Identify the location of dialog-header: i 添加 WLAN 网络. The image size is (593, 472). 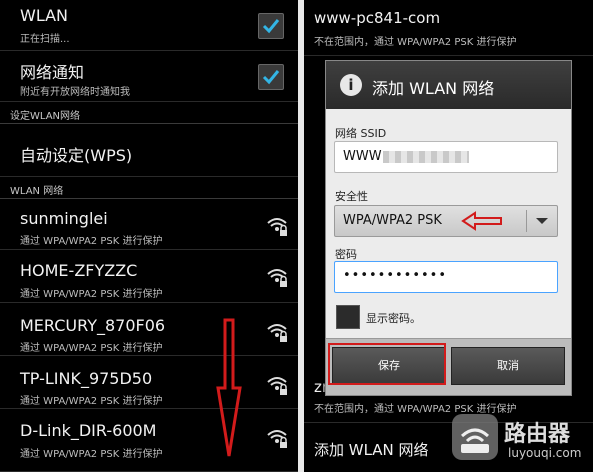
(448, 85).